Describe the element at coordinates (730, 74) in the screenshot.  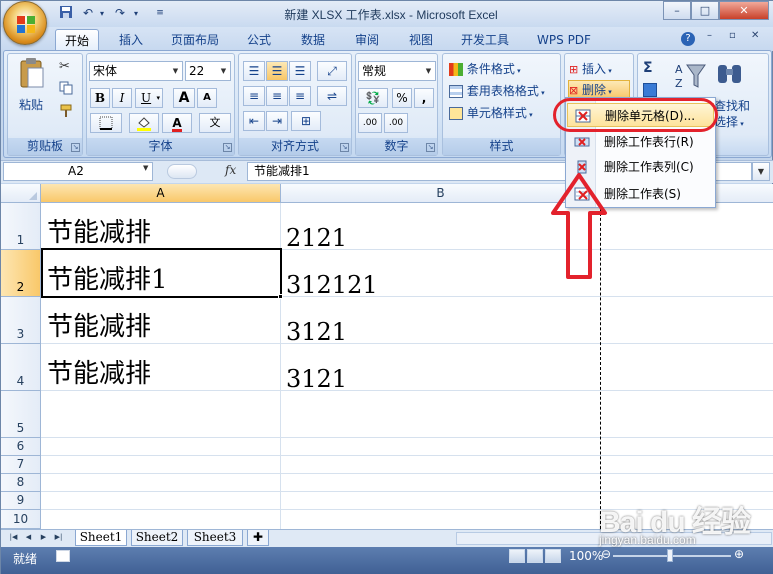
I see `find-select-button` at that location.